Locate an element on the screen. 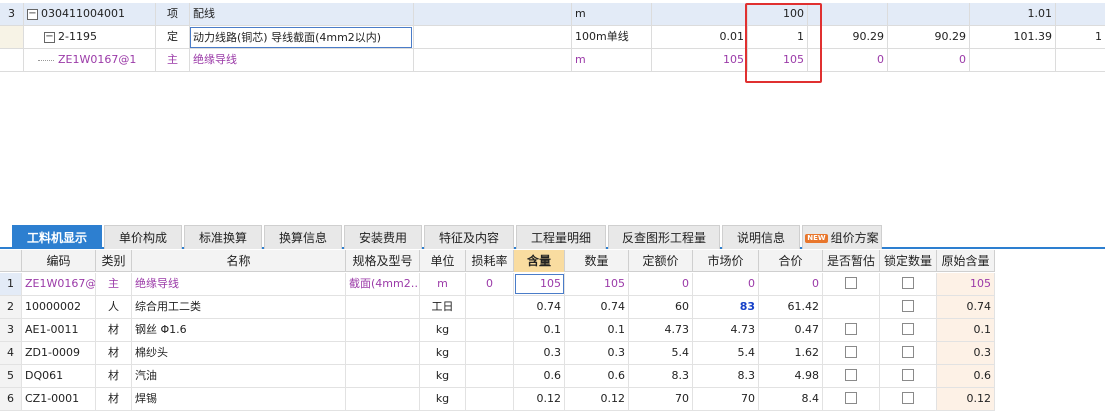 The image size is (1105, 418). resource-quantity: 0.6 is located at coordinates (597, 376).